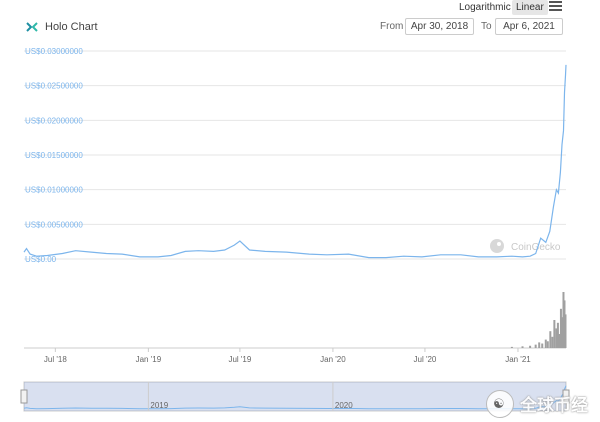 This screenshot has height=422, width=600. Describe the element at coordinates (525, 246) in the screenshot. I see `coingecko-watermark: CoinGecko` at that location.